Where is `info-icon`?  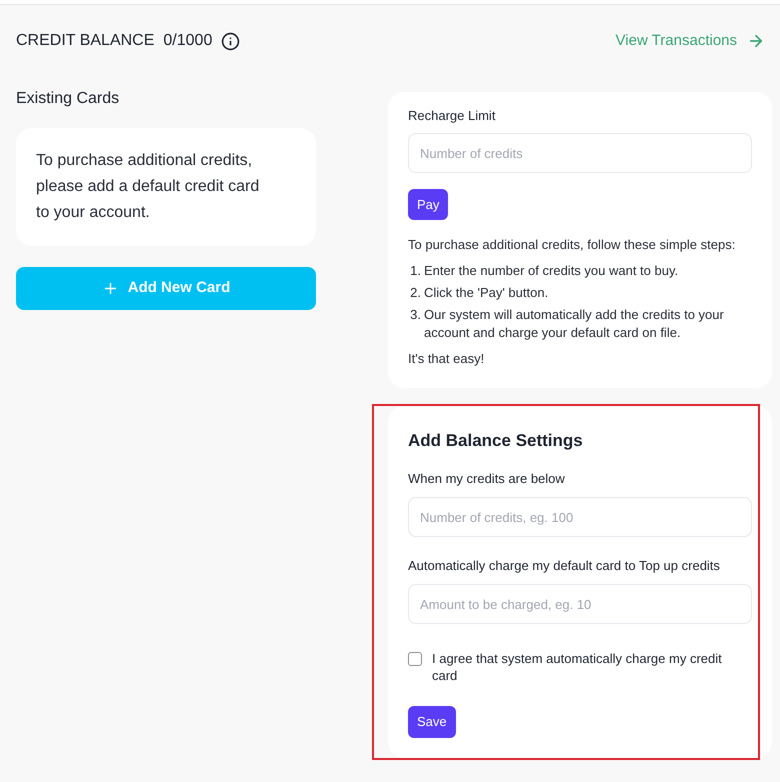 info-icon is located at coordinates (230, 41).